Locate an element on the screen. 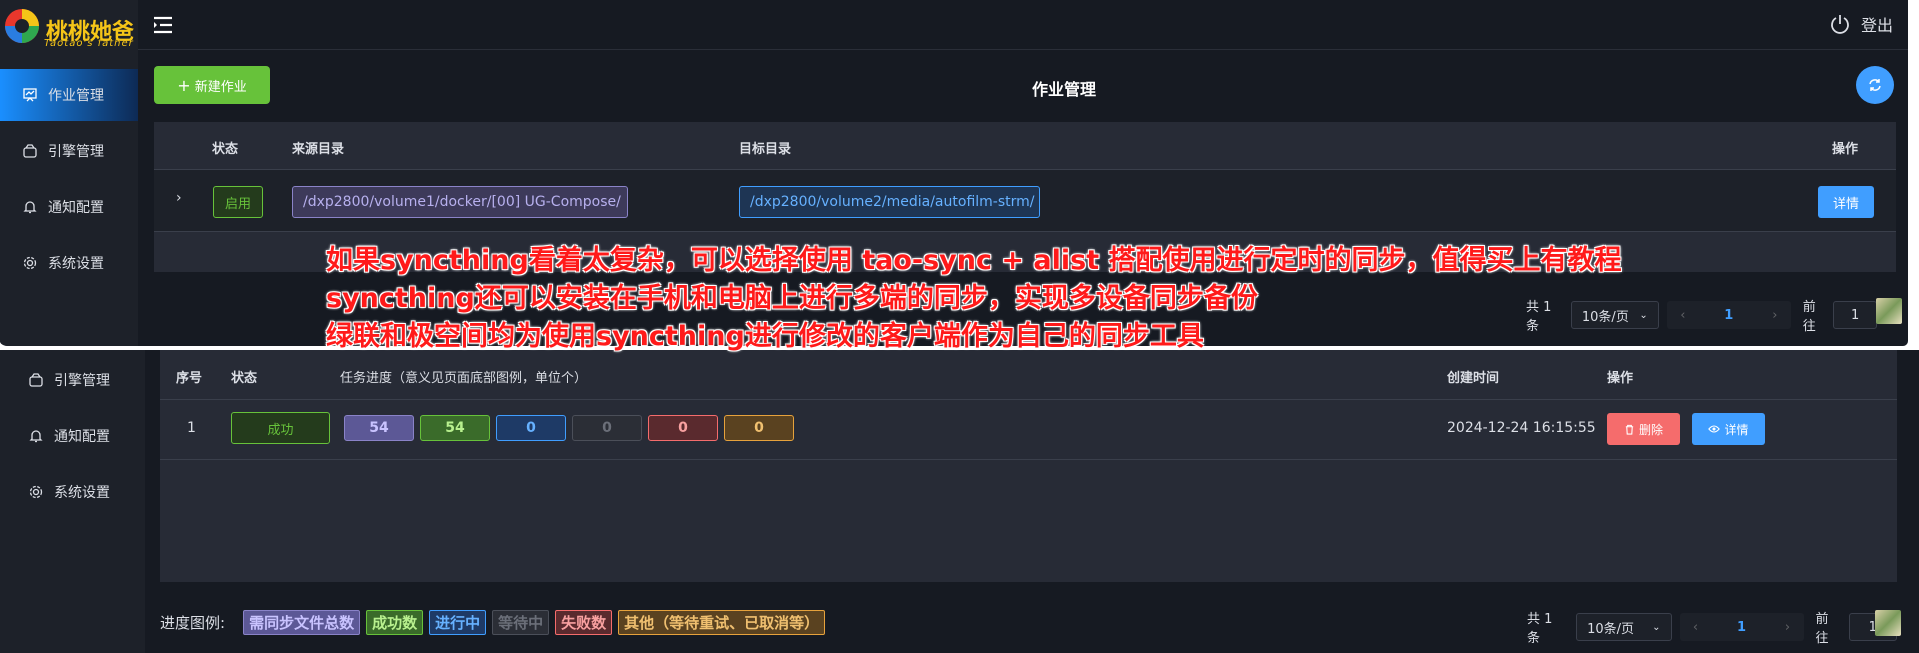 This screenshot has height=653, width=1919. page-size-select: 10条/页 ⌄ is located at coordinates (1624, 627).